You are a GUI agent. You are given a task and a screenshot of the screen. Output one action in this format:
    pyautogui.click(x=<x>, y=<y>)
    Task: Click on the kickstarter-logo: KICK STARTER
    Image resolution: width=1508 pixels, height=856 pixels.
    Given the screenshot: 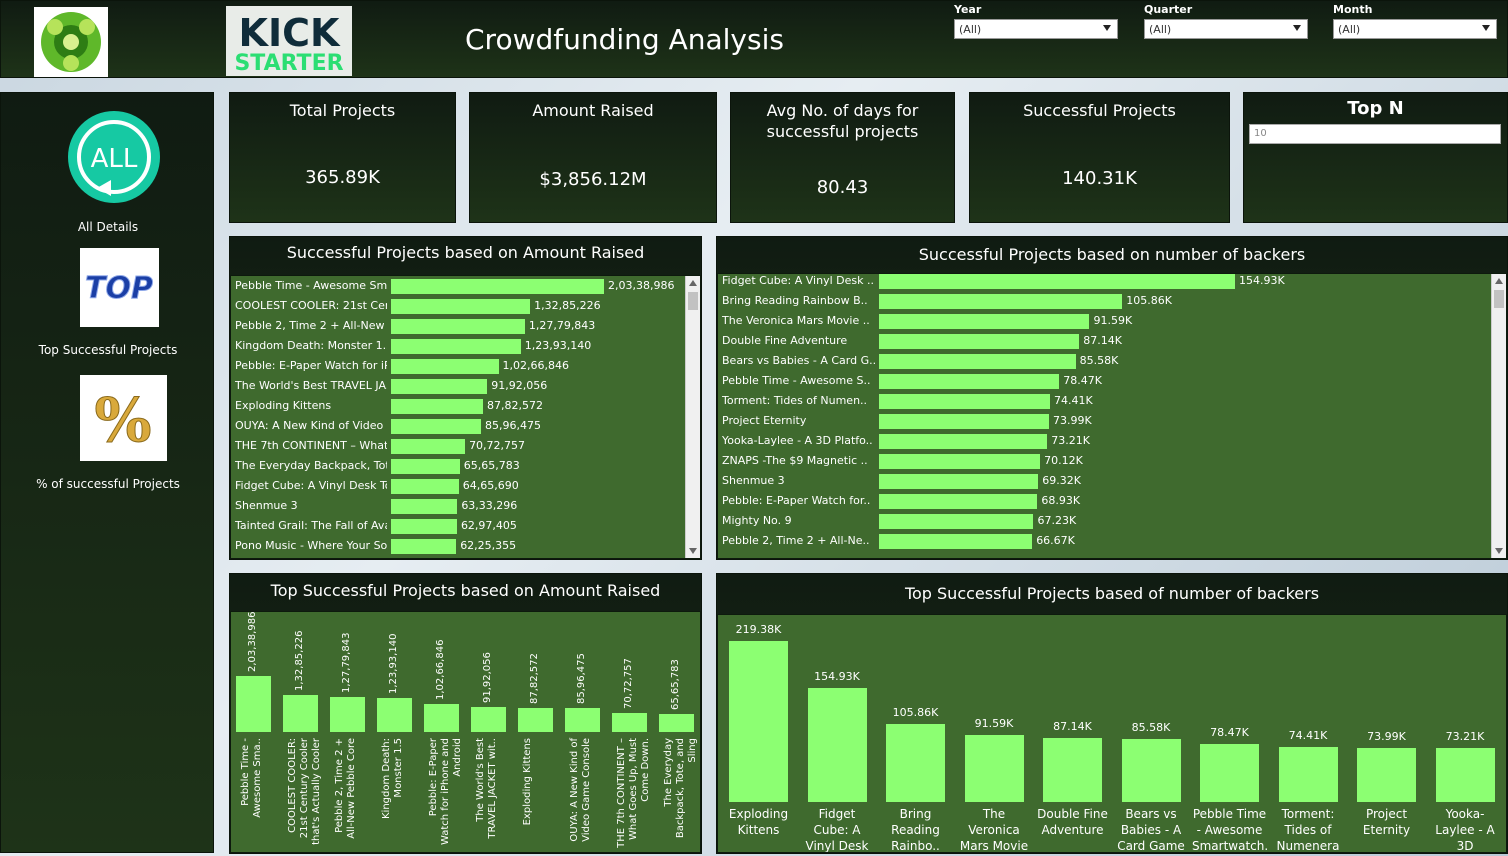 What is the action you would take?
    pyautogui.click(x=289, y=41)
    